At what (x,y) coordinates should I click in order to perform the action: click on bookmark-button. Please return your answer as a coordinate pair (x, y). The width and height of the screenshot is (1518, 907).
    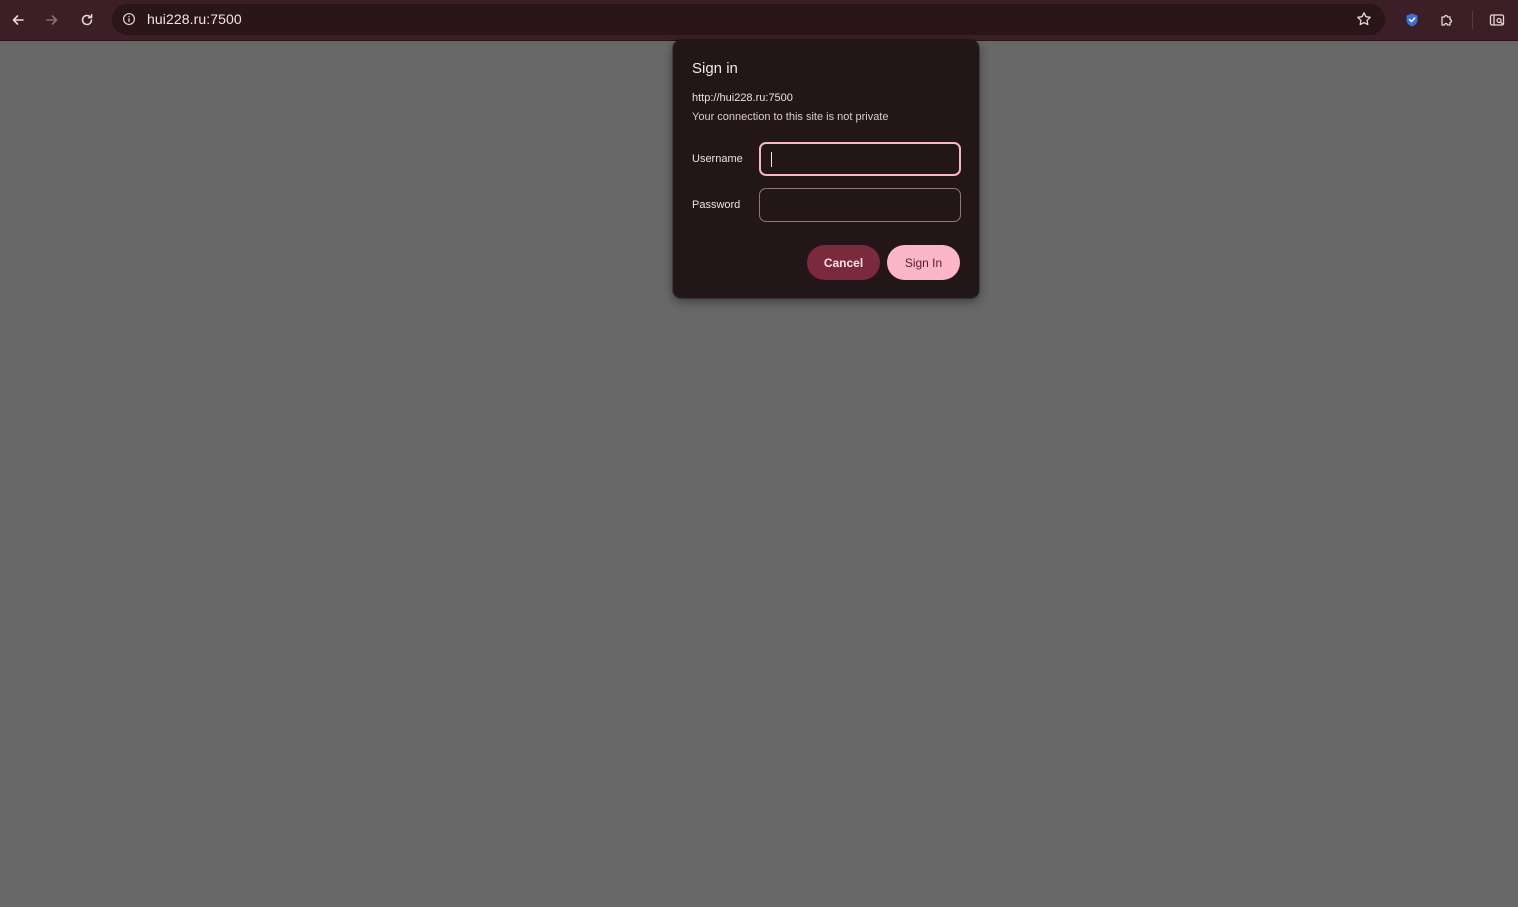
    Looking at the image, I should click on (1364, 19).